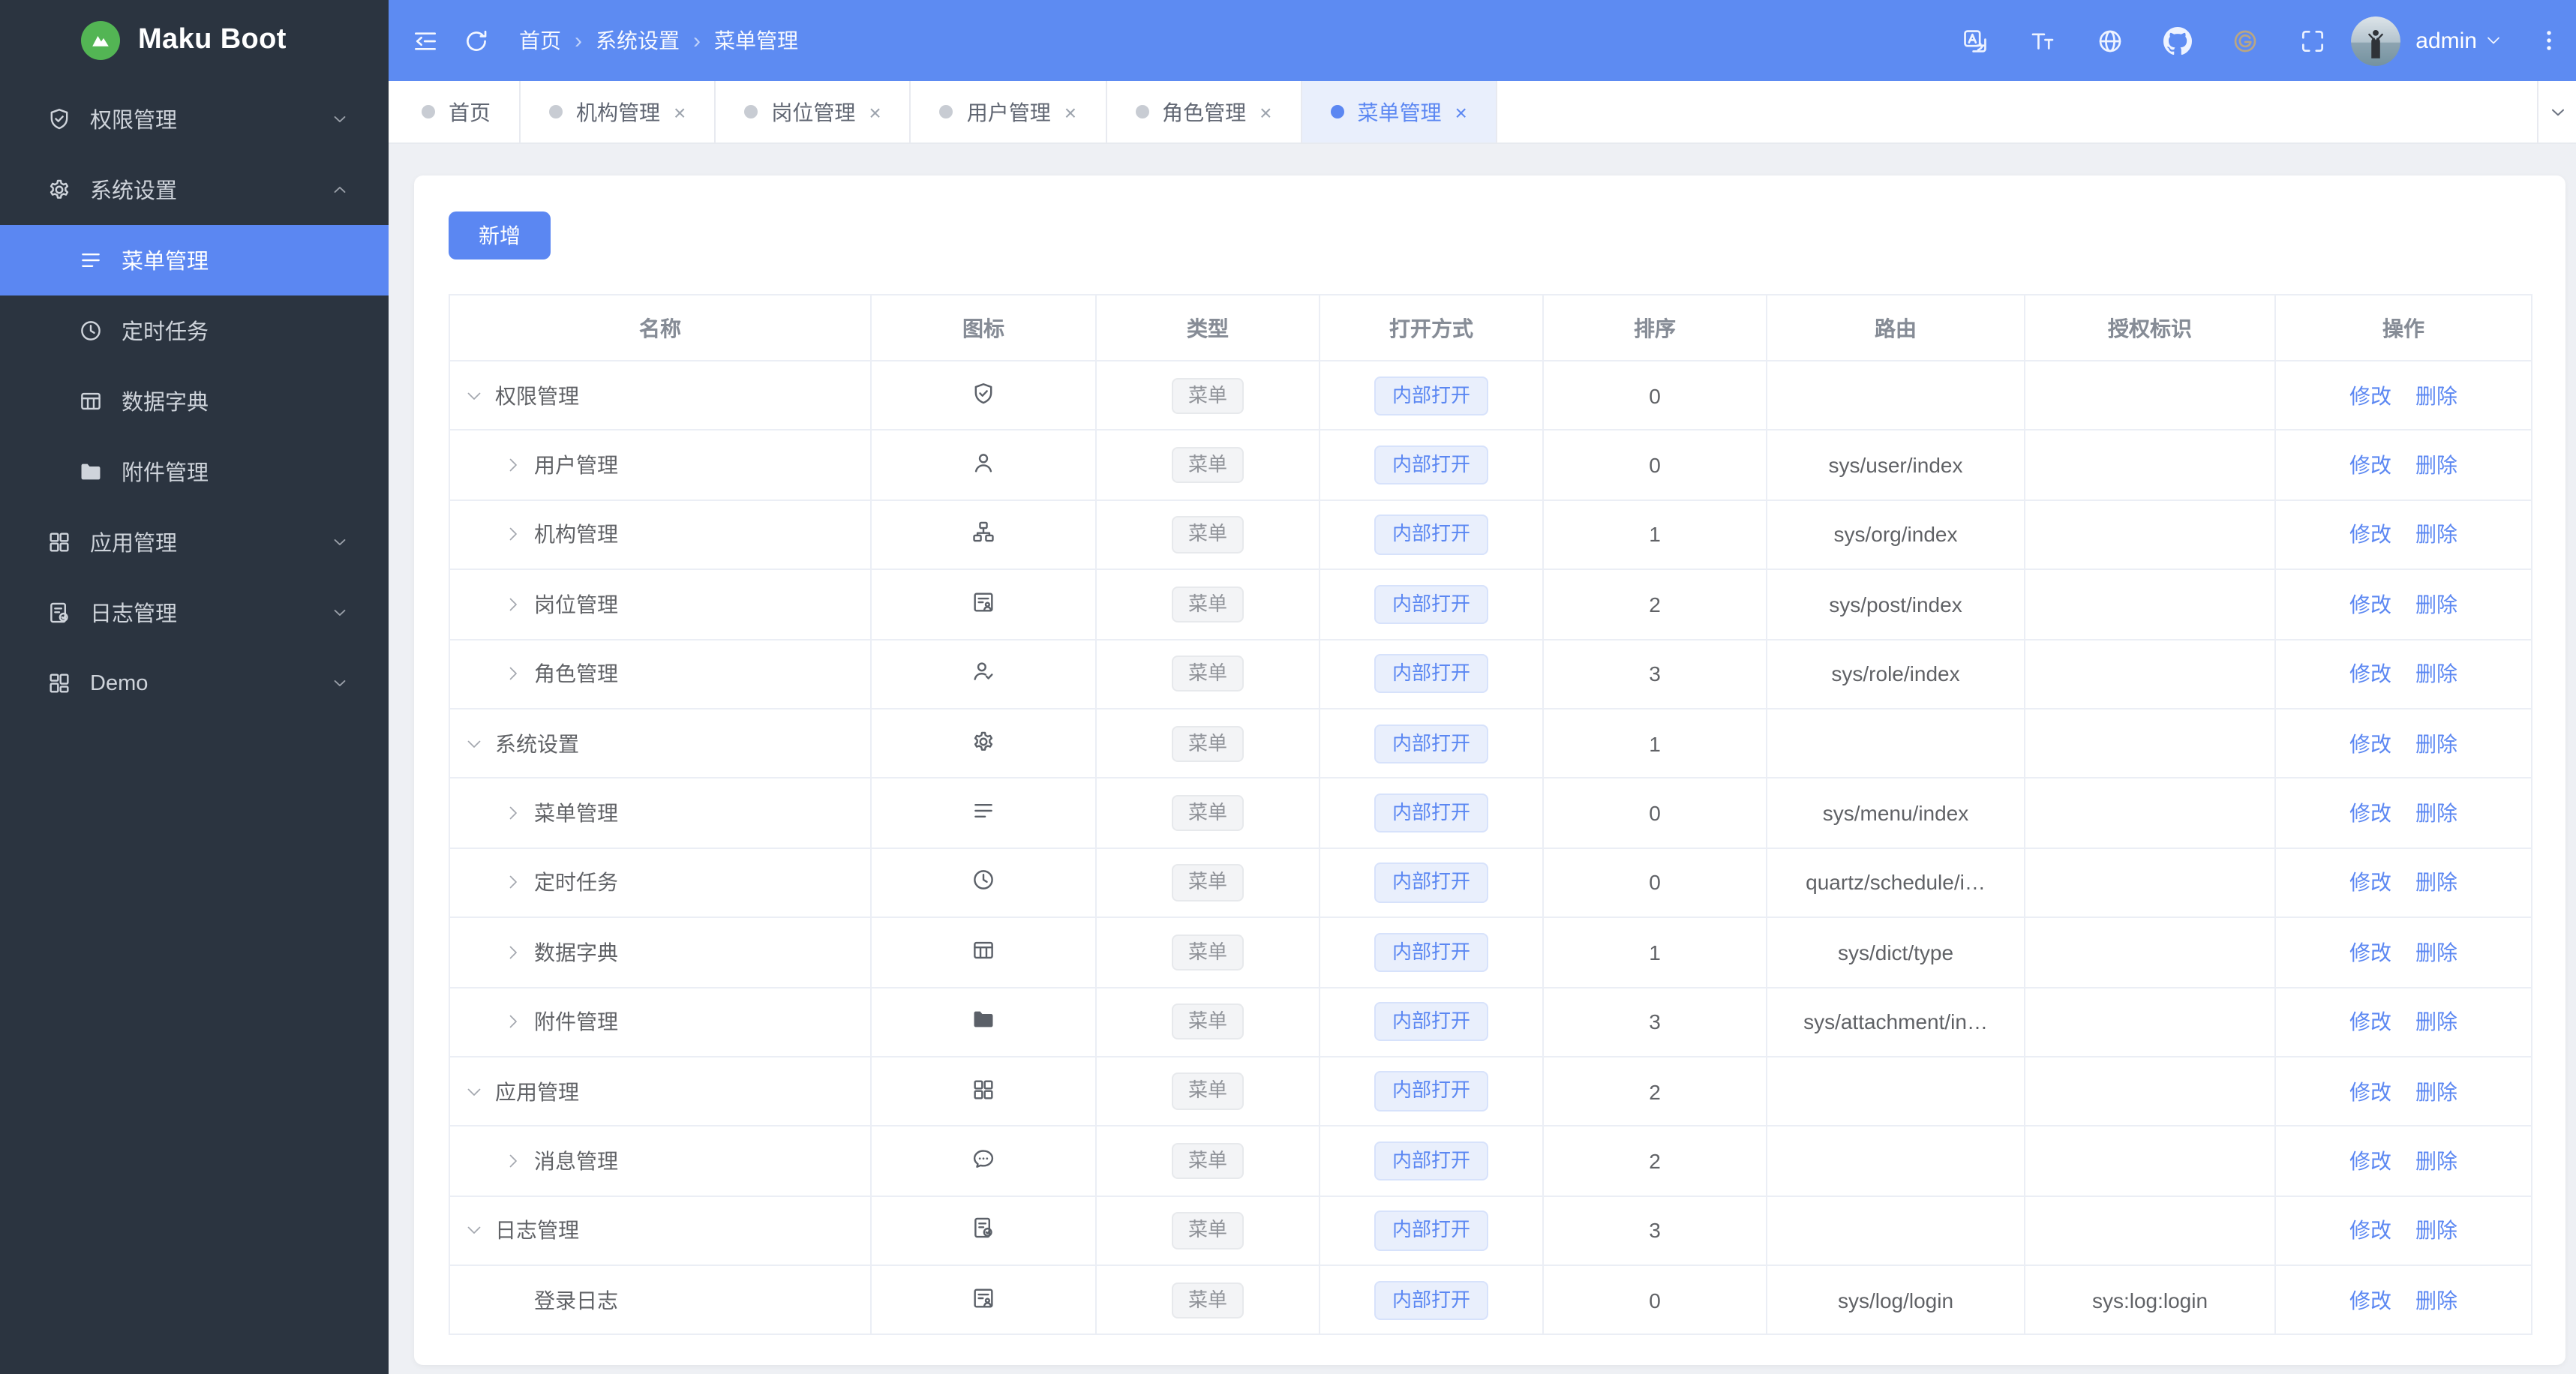 The height and width of the screenshot is (1374, 2576). Describe the element at coordinates (2446, 40) in the screenshot. I see `username: admin` at that location.